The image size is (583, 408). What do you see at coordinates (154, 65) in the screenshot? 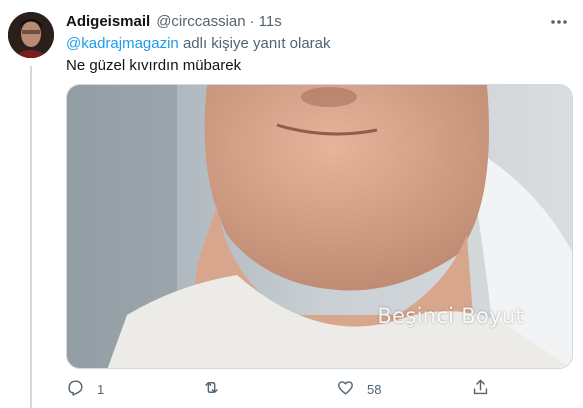
I see `tweet-text: Ne güzel kıvırdın mübarek` at bounding box center [154, 65].